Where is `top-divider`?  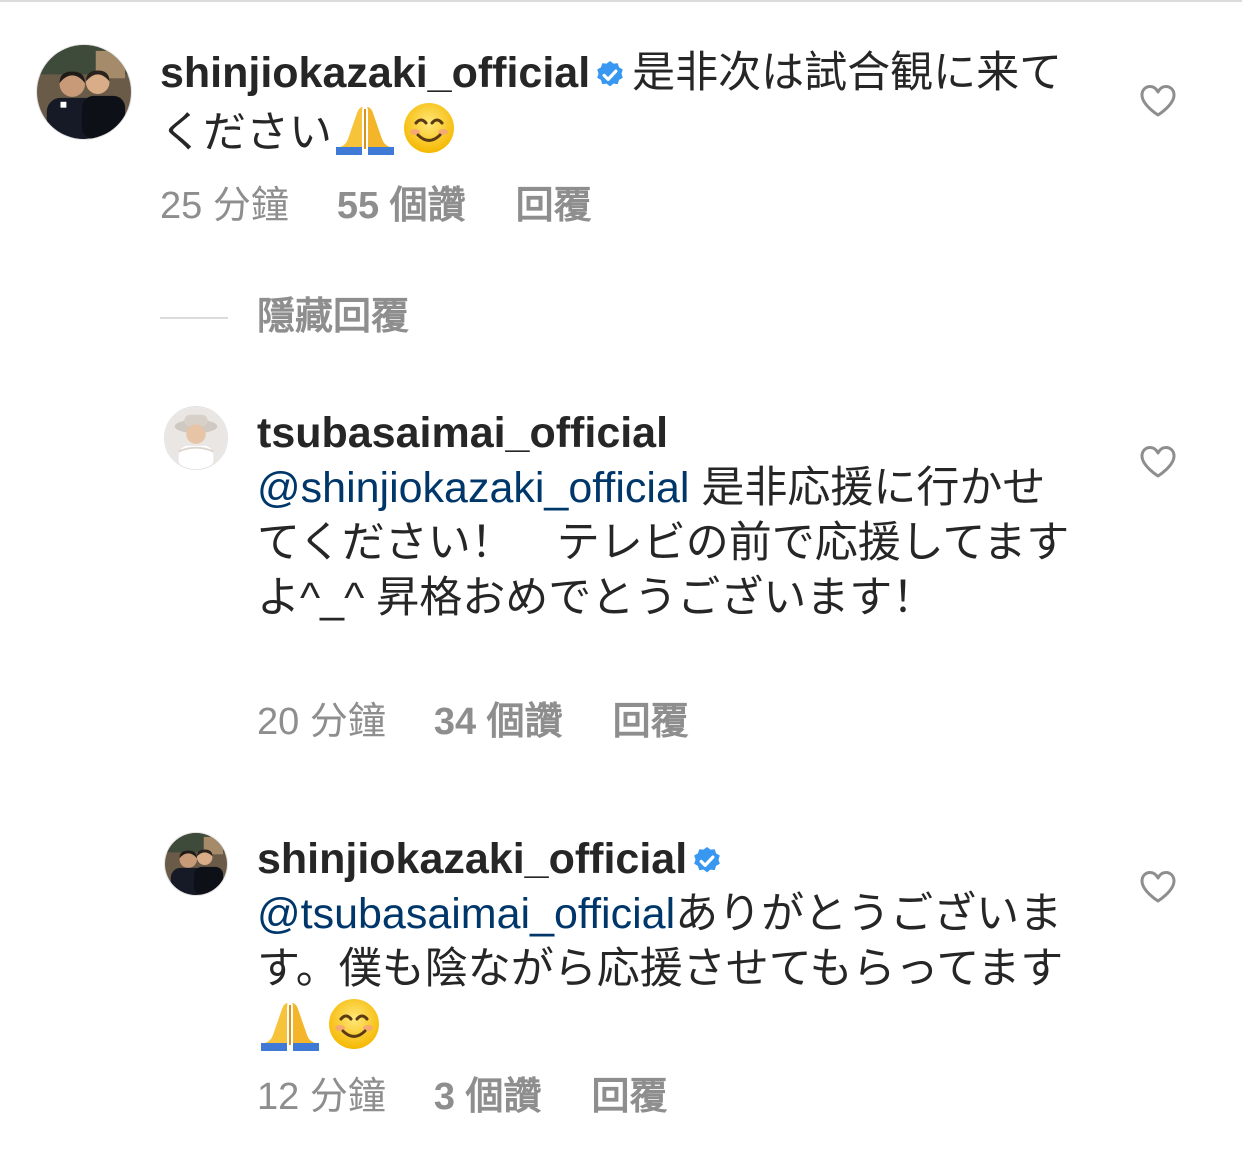 top-divider is located at coordinates (621, 1).